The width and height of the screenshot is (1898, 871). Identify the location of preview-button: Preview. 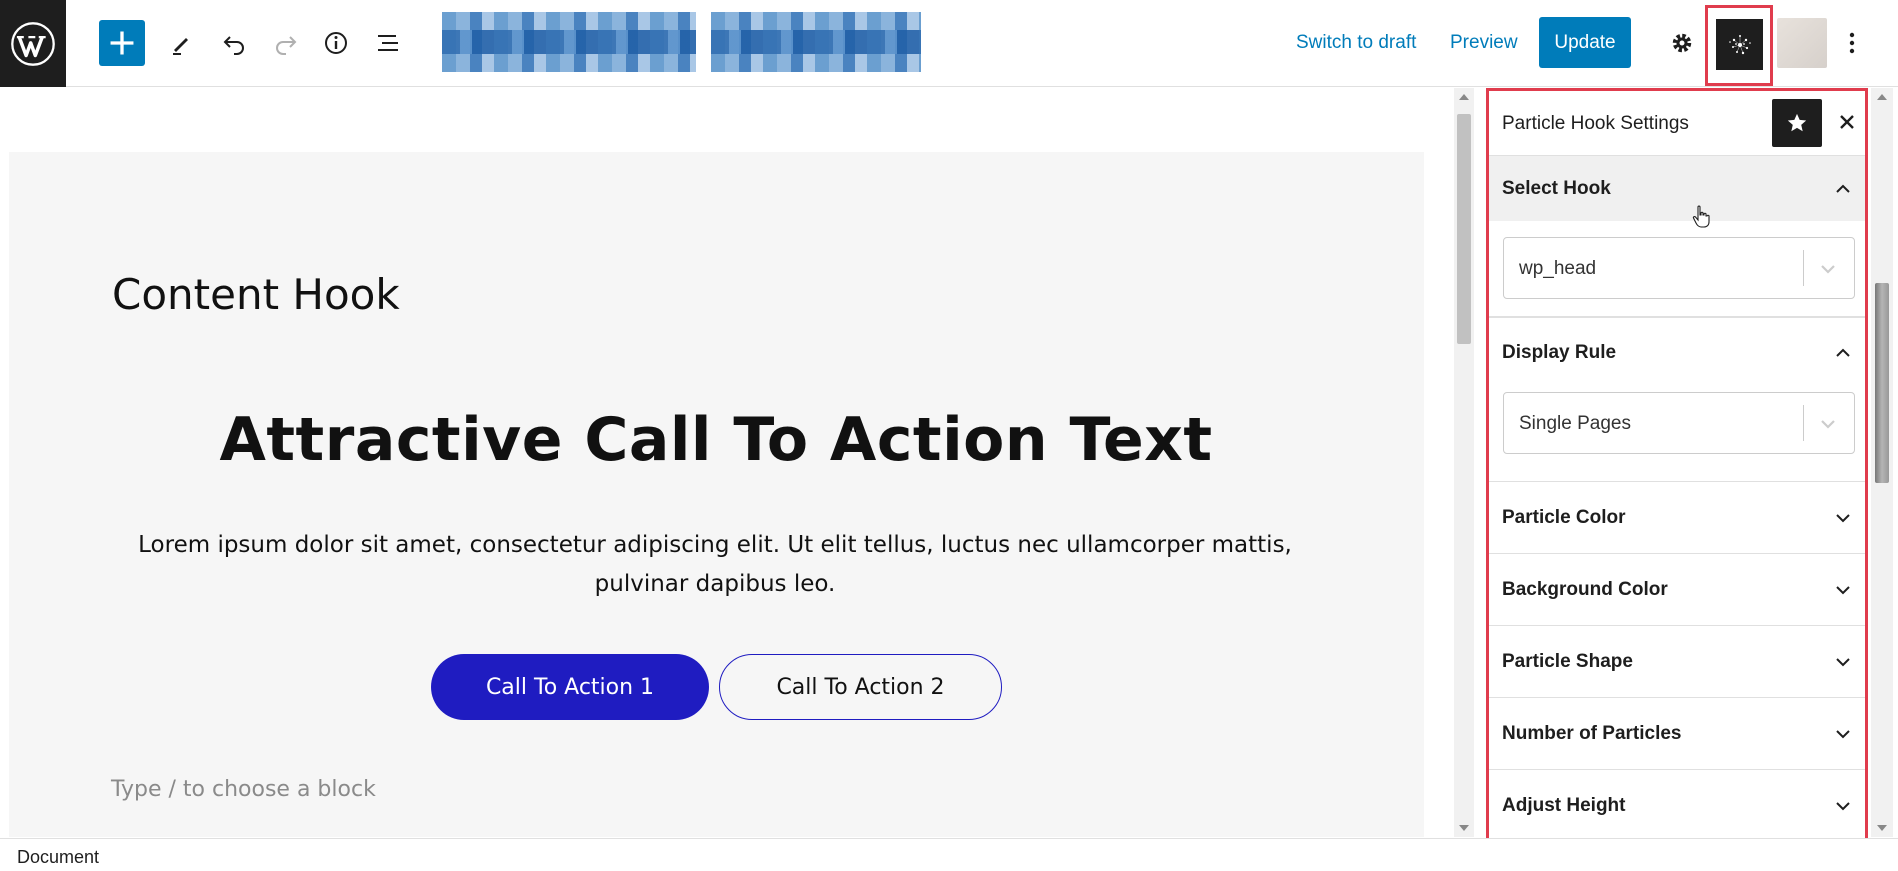
(1484, 43).